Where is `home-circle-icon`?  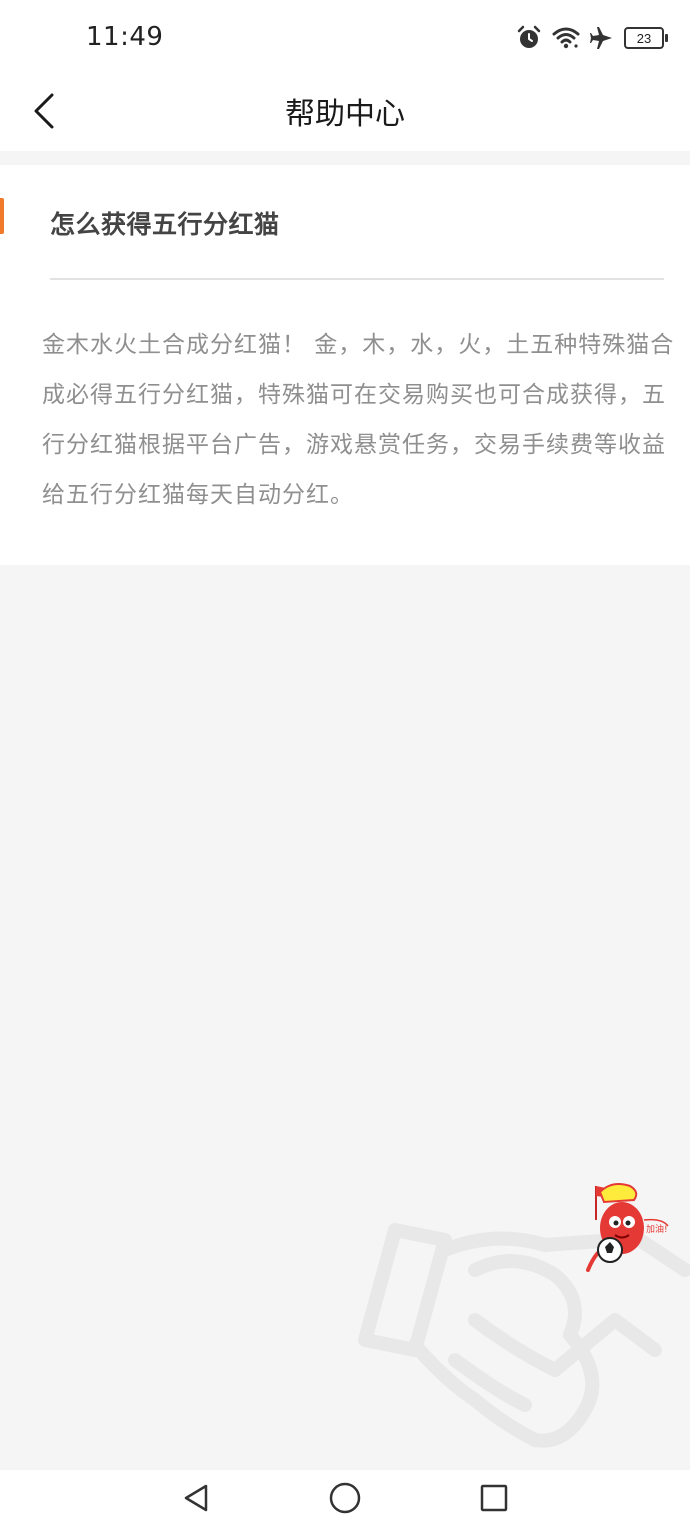 home-circle-icon is located at coordinates (345, 1500).